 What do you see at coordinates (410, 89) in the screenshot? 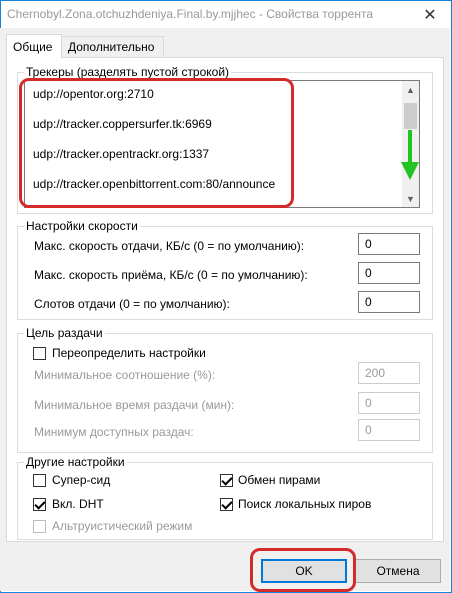
I see `scroll-up-icon: ▲` at bounding box center [410, 89].